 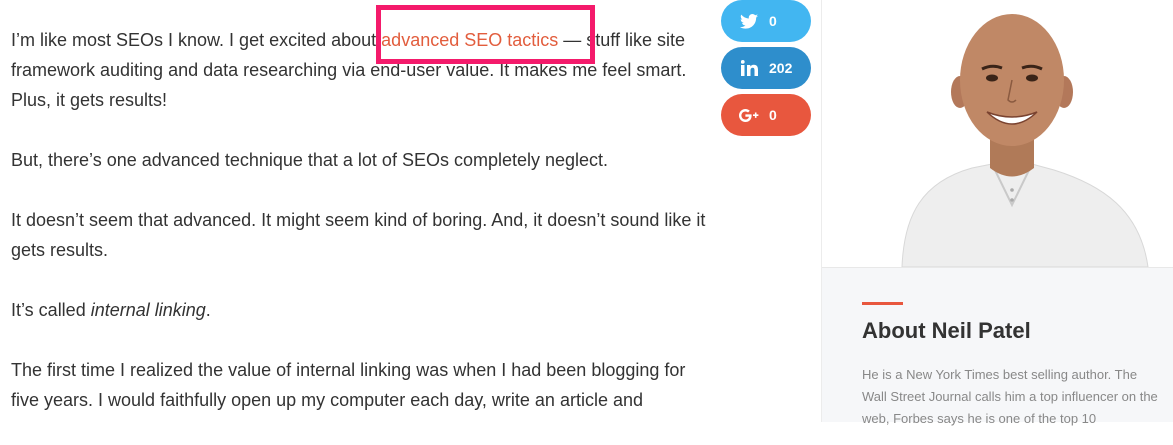 I want to click on google-plus-share-count: 0, so click(x=773, y=115).